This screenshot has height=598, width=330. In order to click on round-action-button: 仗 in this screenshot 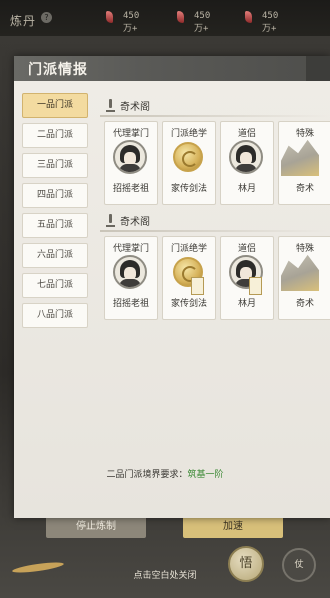, I will do `click(299, 565)`.